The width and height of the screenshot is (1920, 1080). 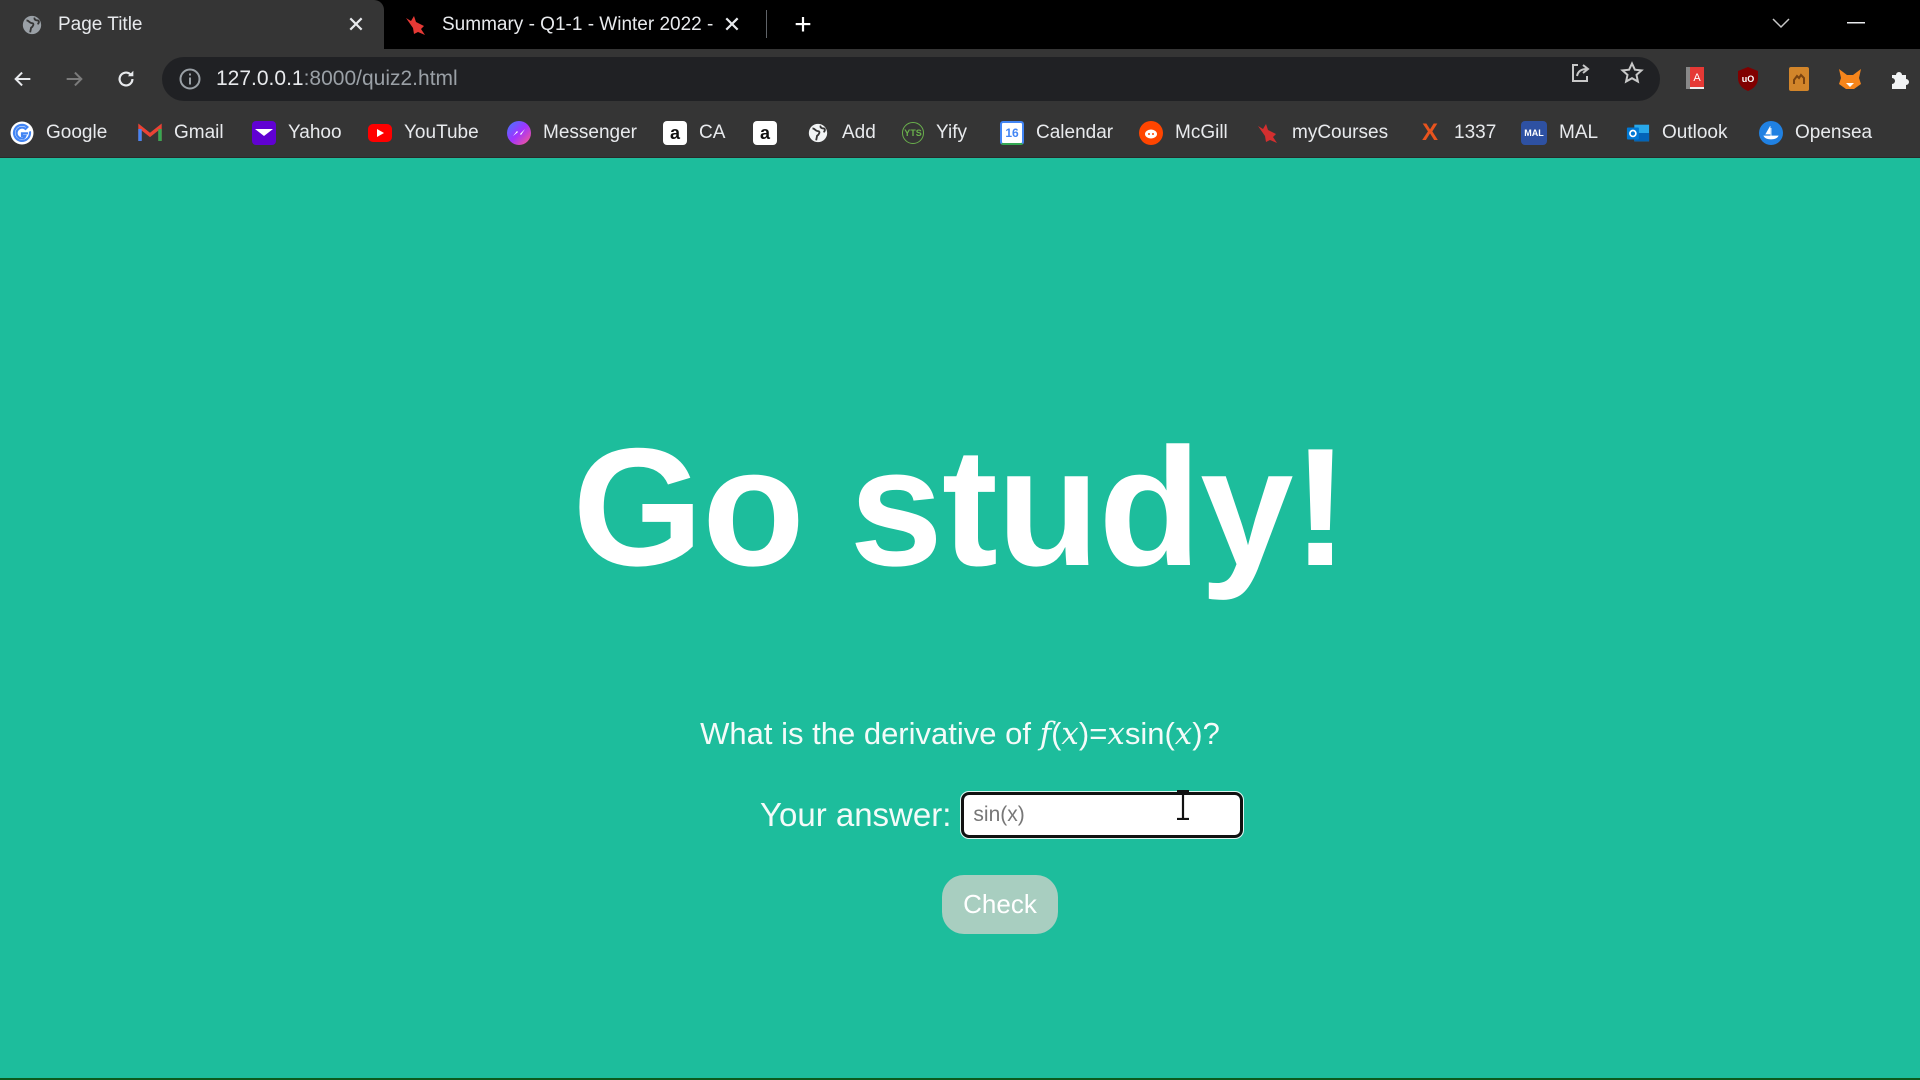 I want to click on star-icon, so click(x=1632, y=73).